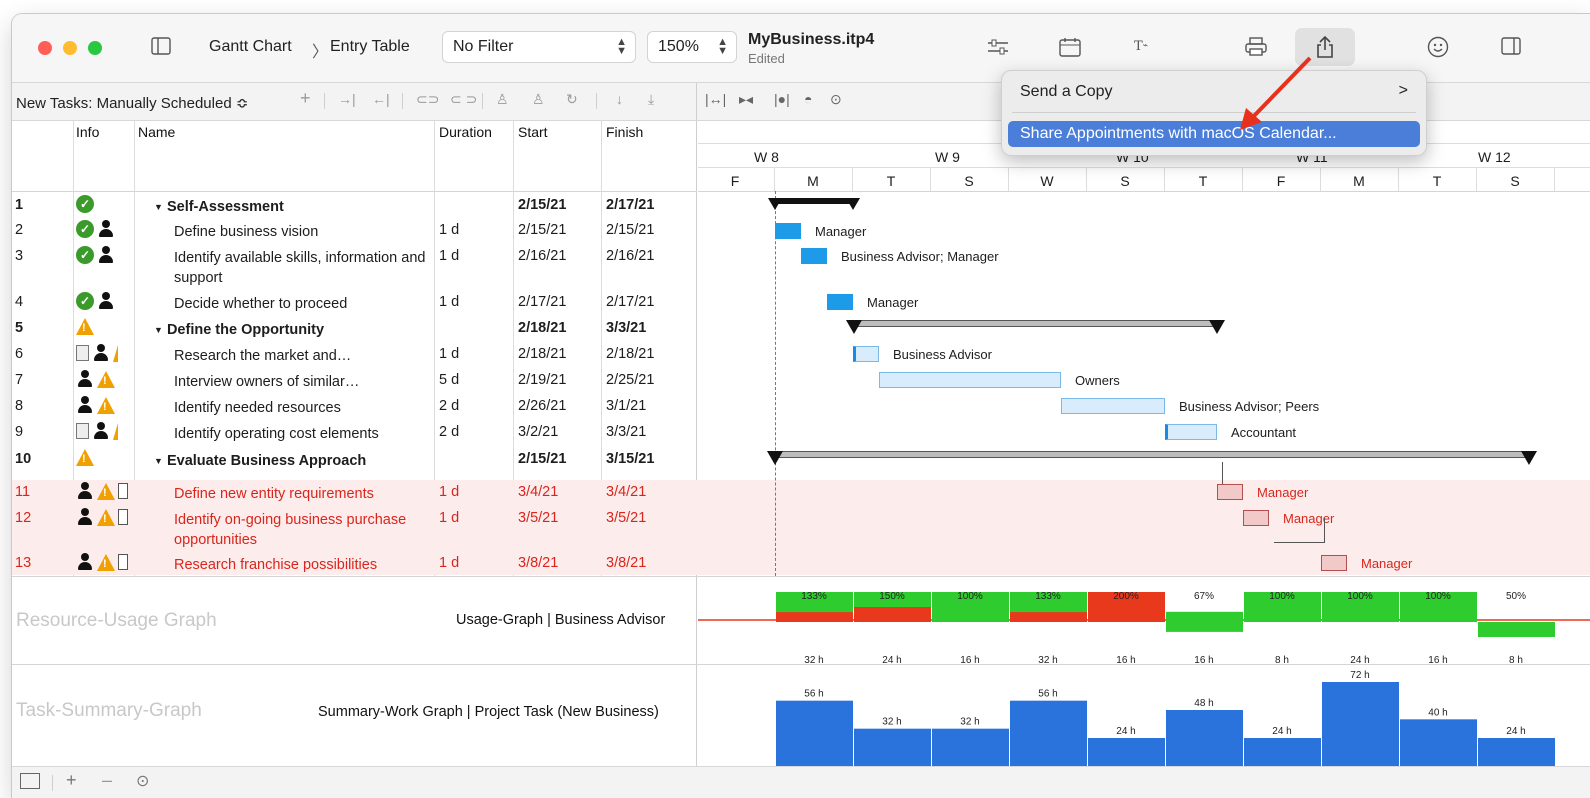 The image size is (1590, 798). I want to click on import-icon: ⤓, so click(651, 99).